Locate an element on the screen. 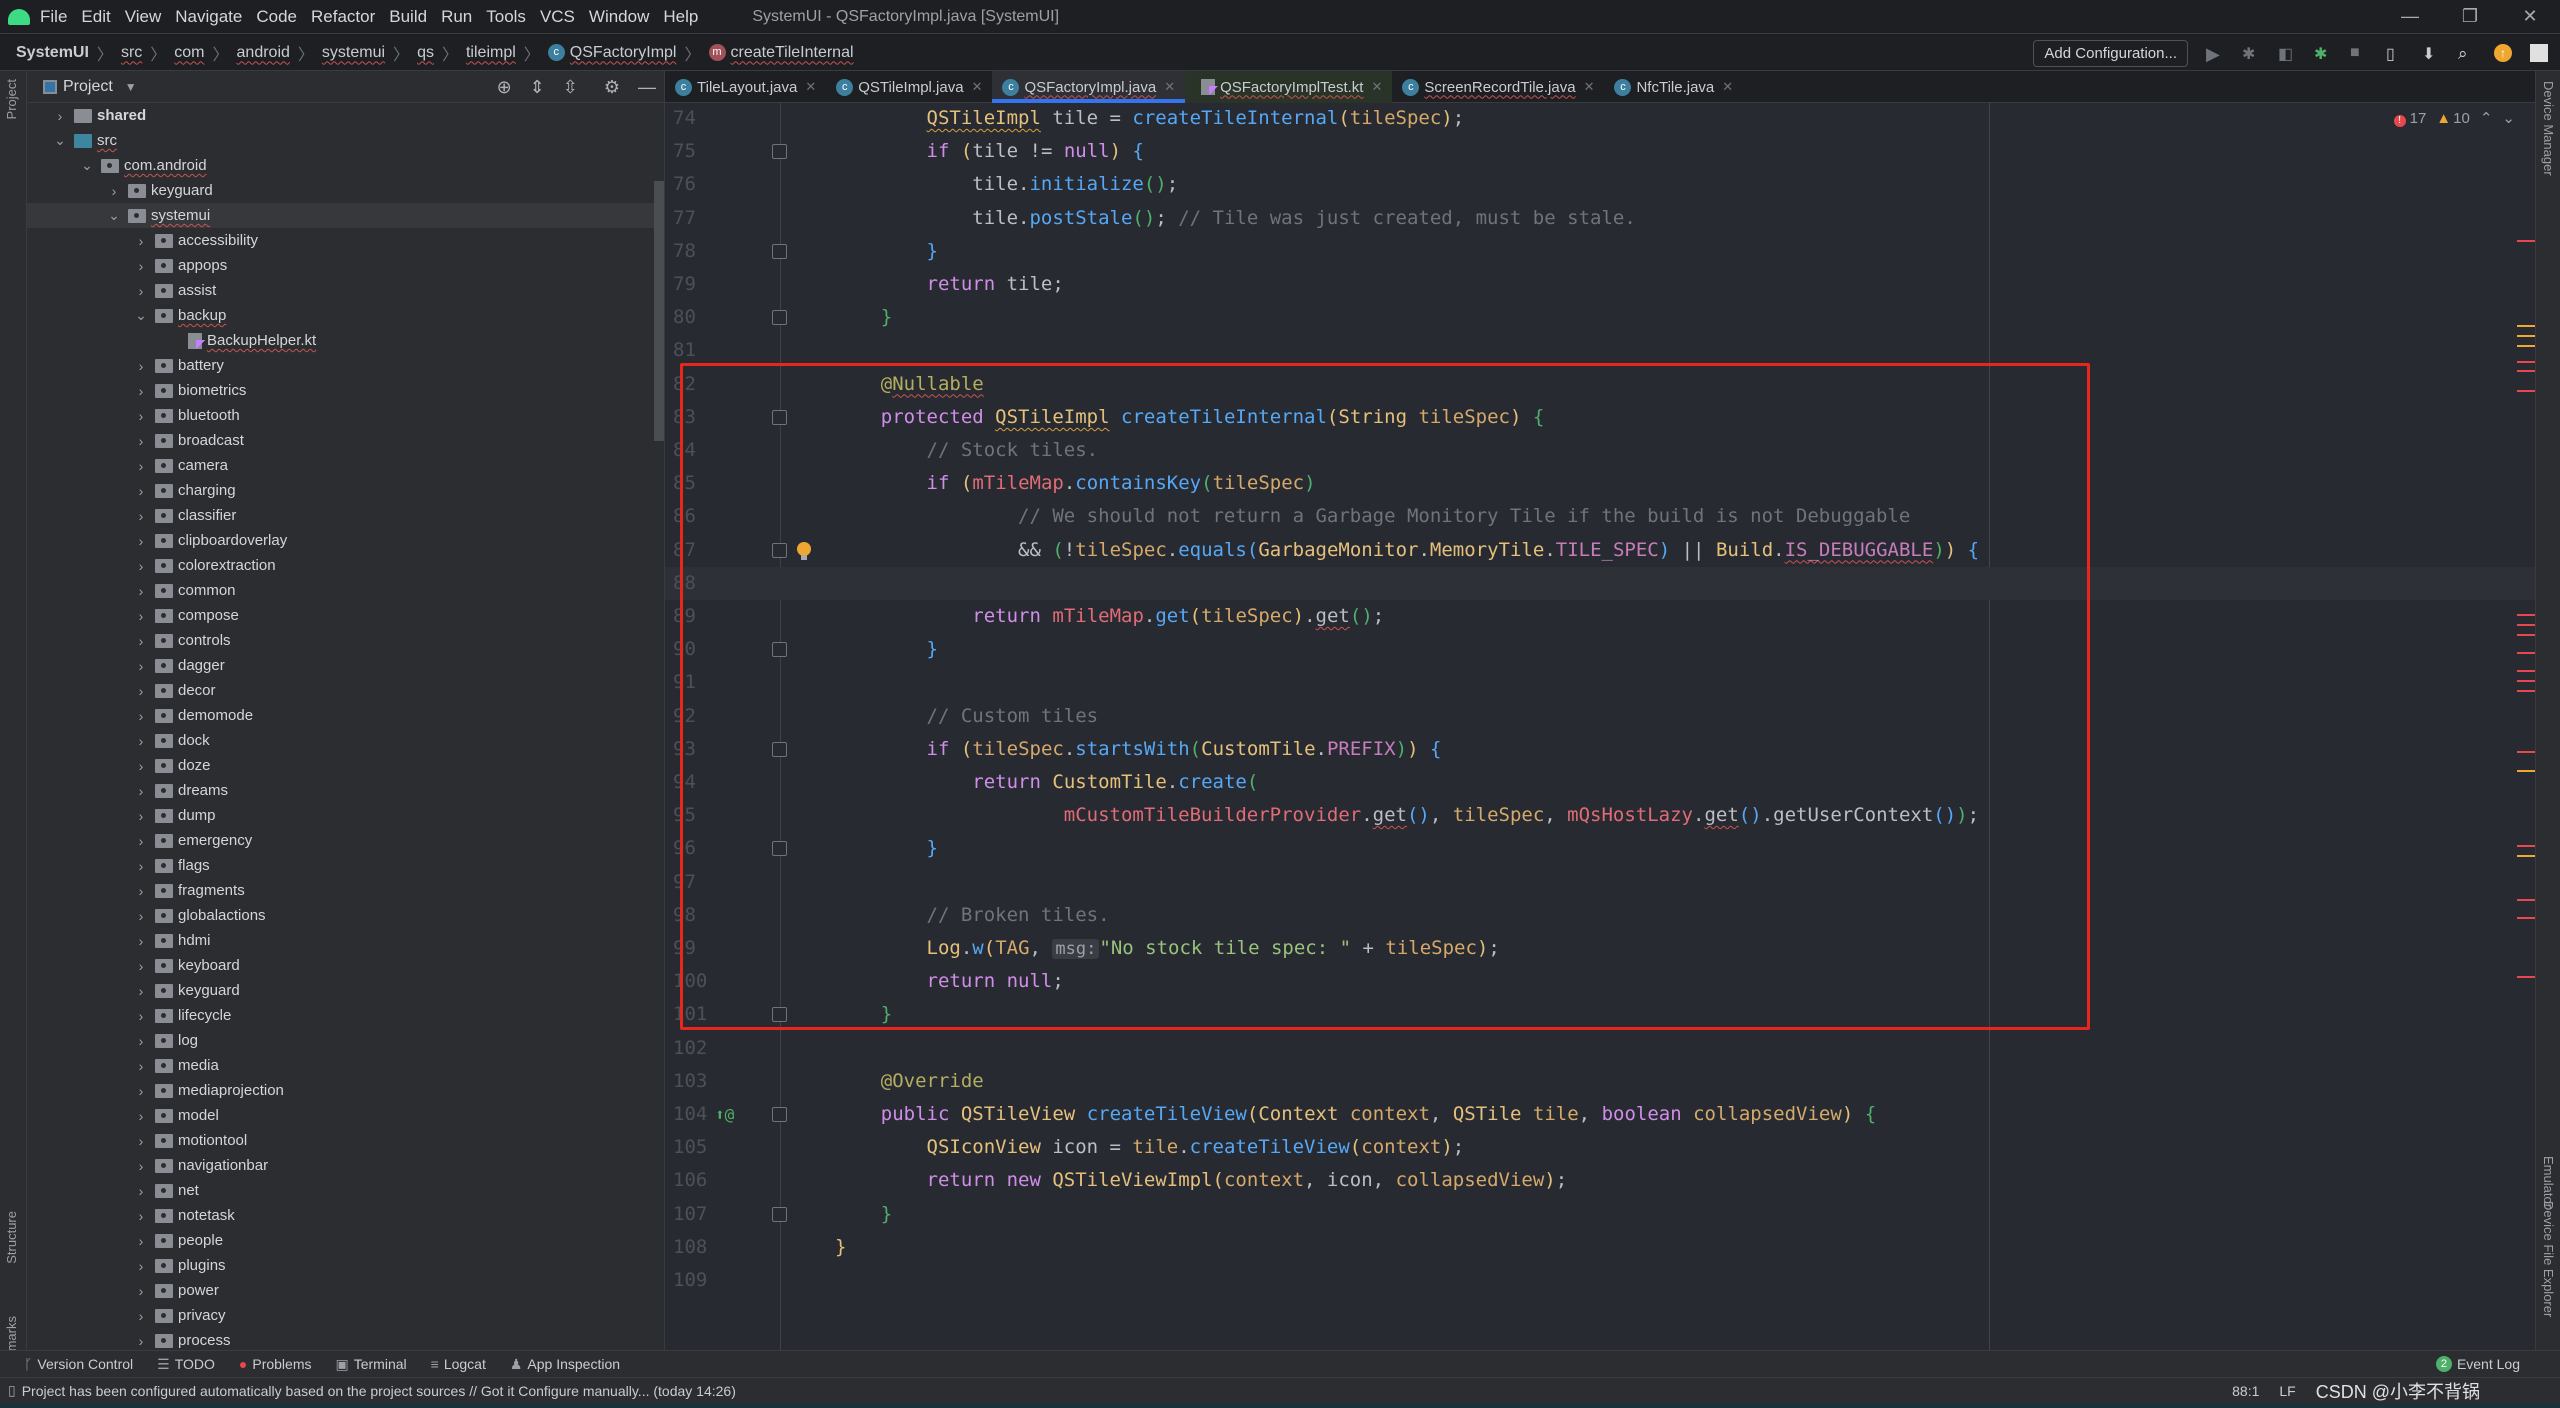 The height and width of the screenshot is (1408, 2560). menu-refactor: Refactor is located at coordinates (343, 17).